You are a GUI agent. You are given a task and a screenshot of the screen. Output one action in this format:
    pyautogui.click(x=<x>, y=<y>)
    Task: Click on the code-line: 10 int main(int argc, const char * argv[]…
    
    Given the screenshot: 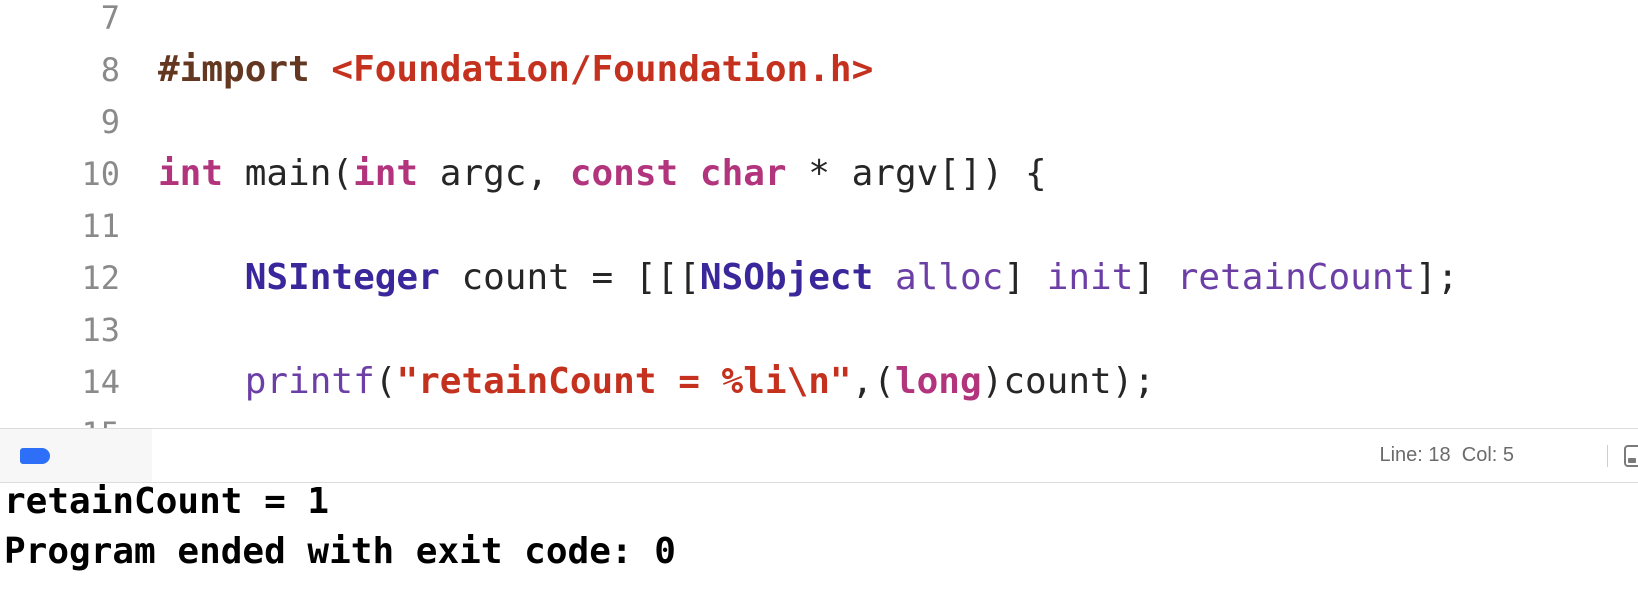 What is the action you would take?
    pyautogui.click(x=819, y=174)
    